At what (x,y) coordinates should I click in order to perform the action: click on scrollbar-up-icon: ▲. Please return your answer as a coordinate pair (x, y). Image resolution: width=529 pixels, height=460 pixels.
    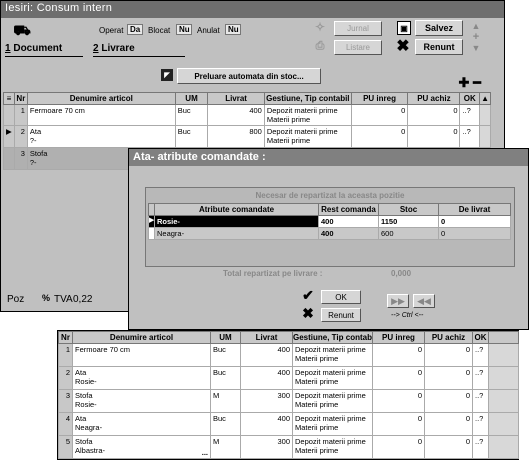
    Looking at the image, I should click on (485, 98).